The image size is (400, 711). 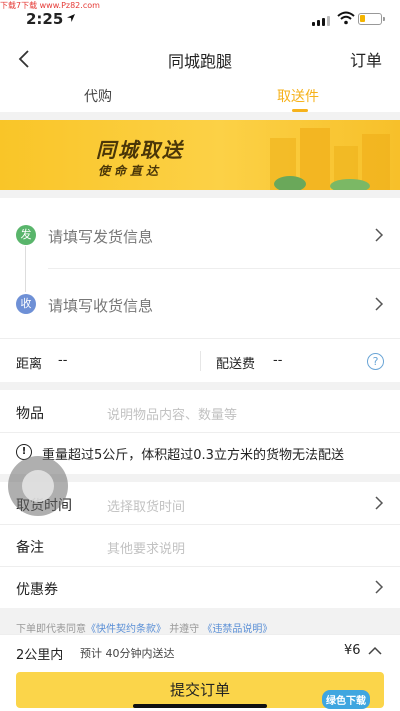 What do you see at coordinates (199, 61) in the screenshot?
I see `page-title: 同城跑腿` at bounding box center [199, 61].